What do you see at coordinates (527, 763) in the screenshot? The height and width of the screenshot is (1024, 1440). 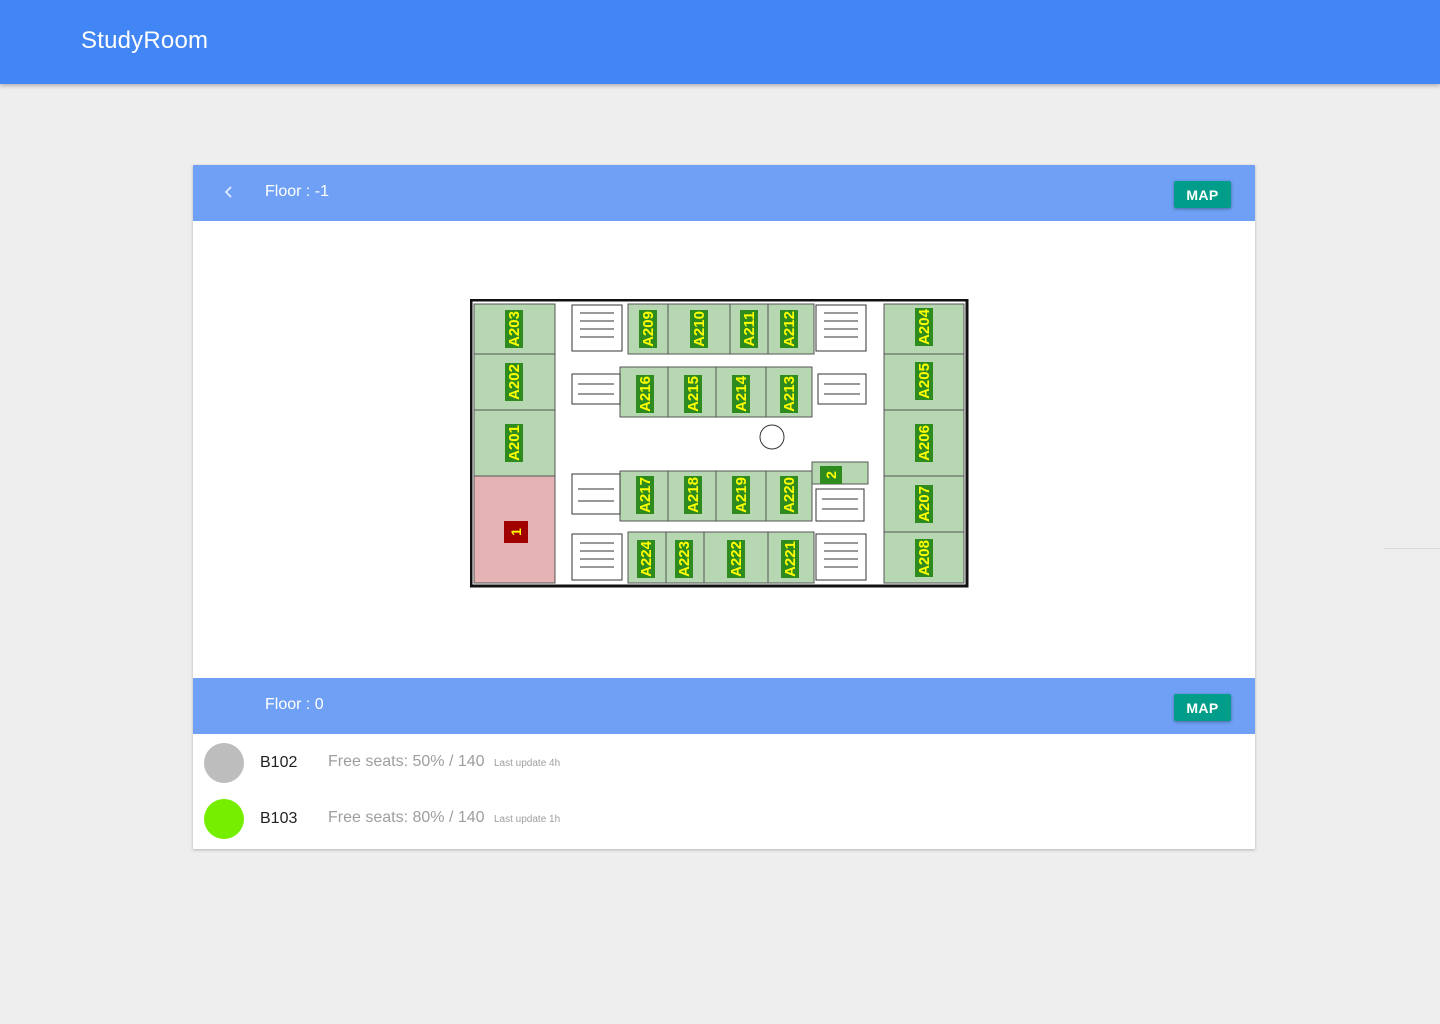 I see `last-update: Last update 4h` at bounding box center [527, 763].